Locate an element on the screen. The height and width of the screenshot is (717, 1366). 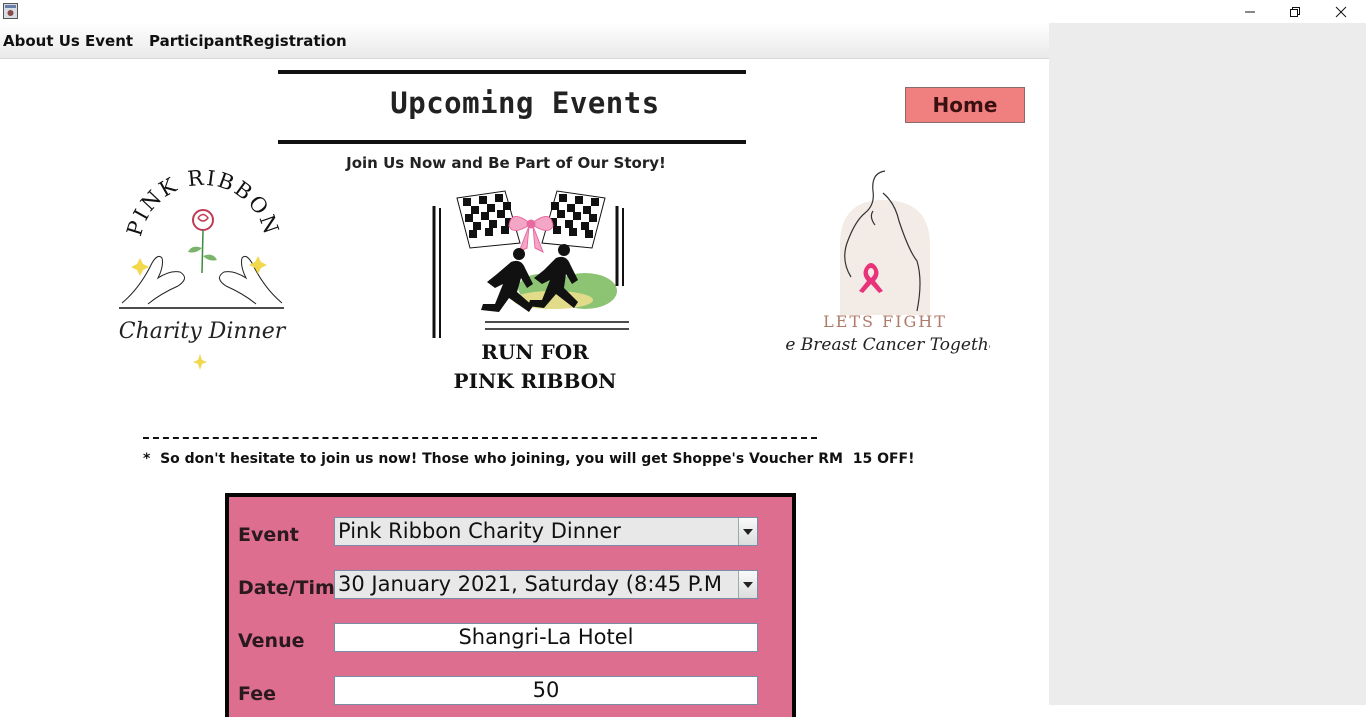
venue-field-value: Shangri-La Hotel is located at coordinates (546, 637).